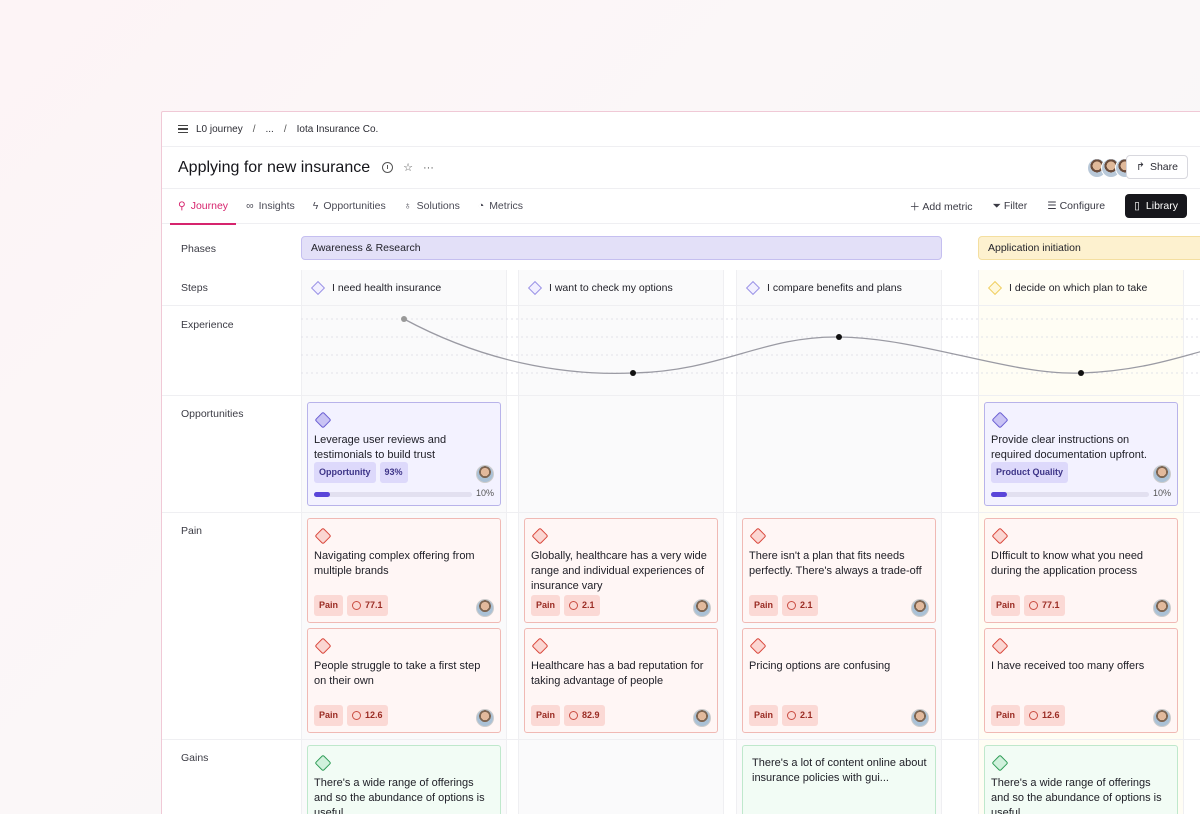 This screenshot has width=1200, height=814. I want to click on tab-journey: ⚲ Journey, so click(203, 207).